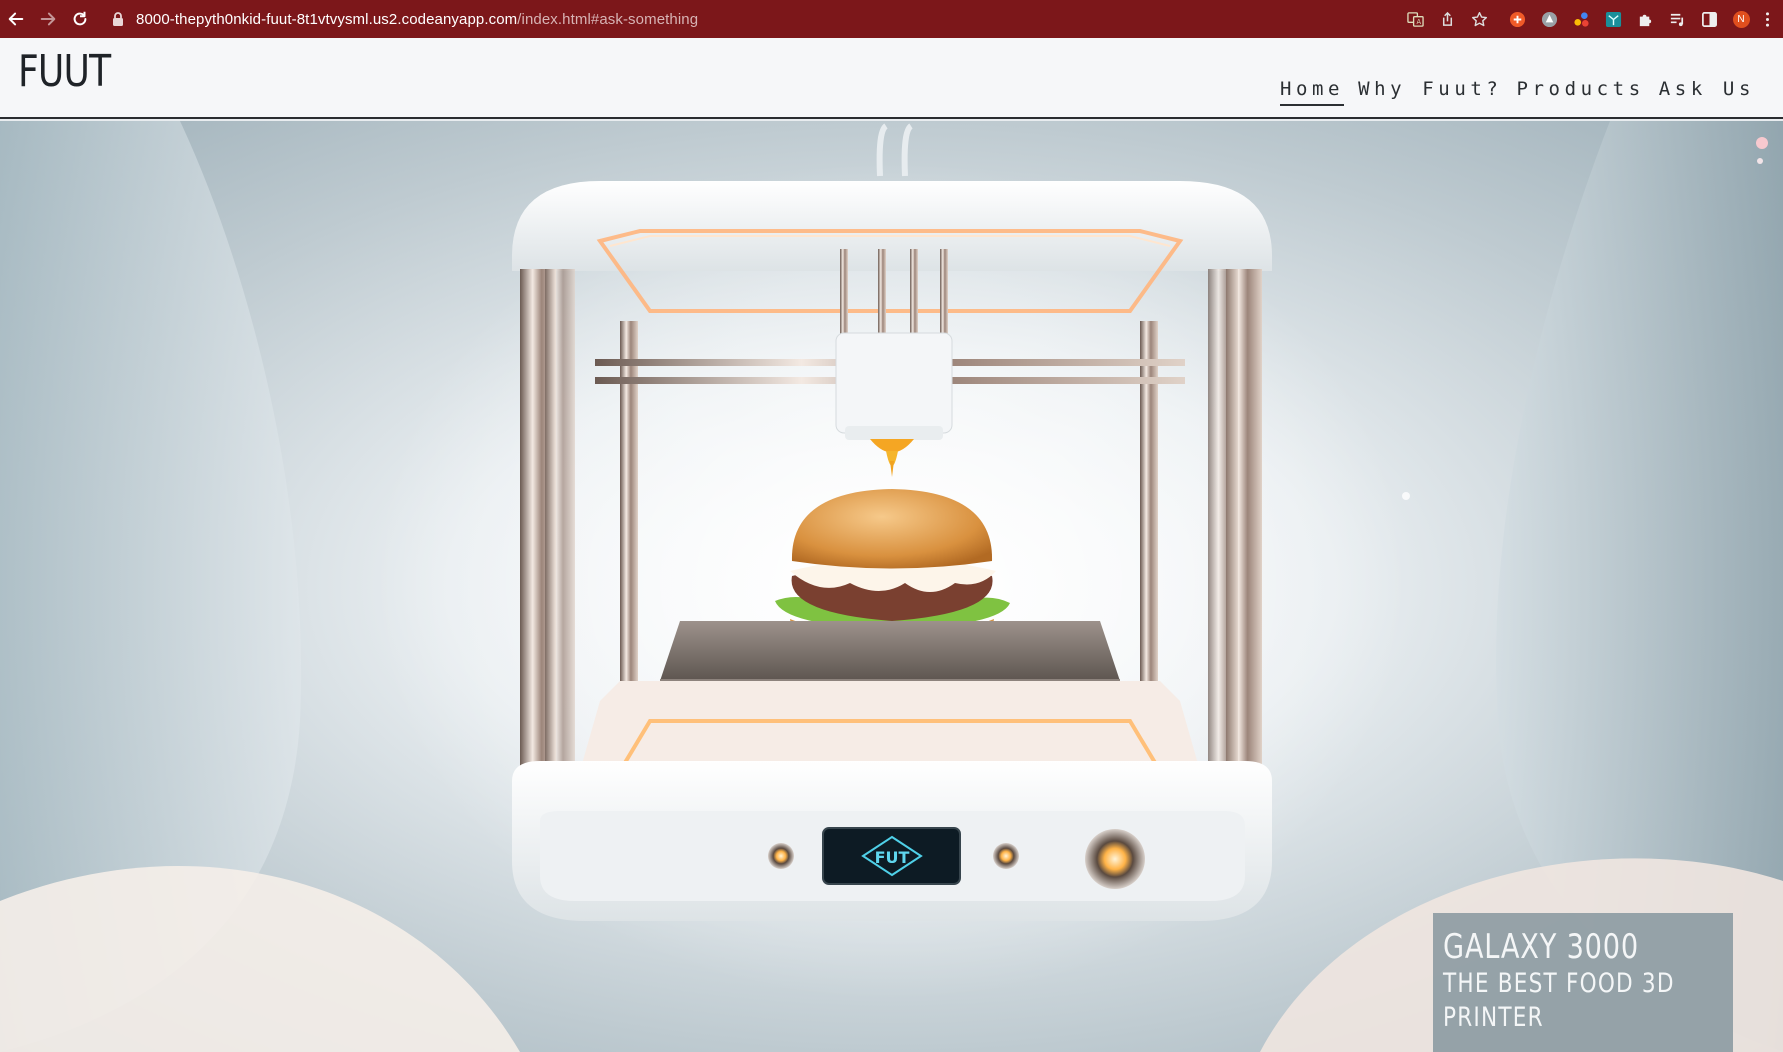  I want to click on bookmark-button, so click(1479, 19).